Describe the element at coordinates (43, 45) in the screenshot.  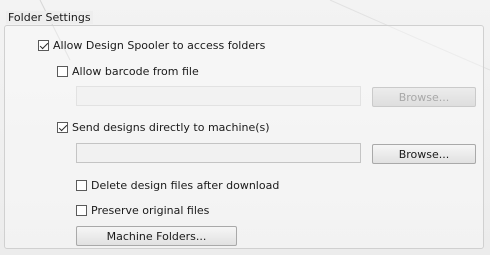
I see `allow-spooler-checkbox` at that location.